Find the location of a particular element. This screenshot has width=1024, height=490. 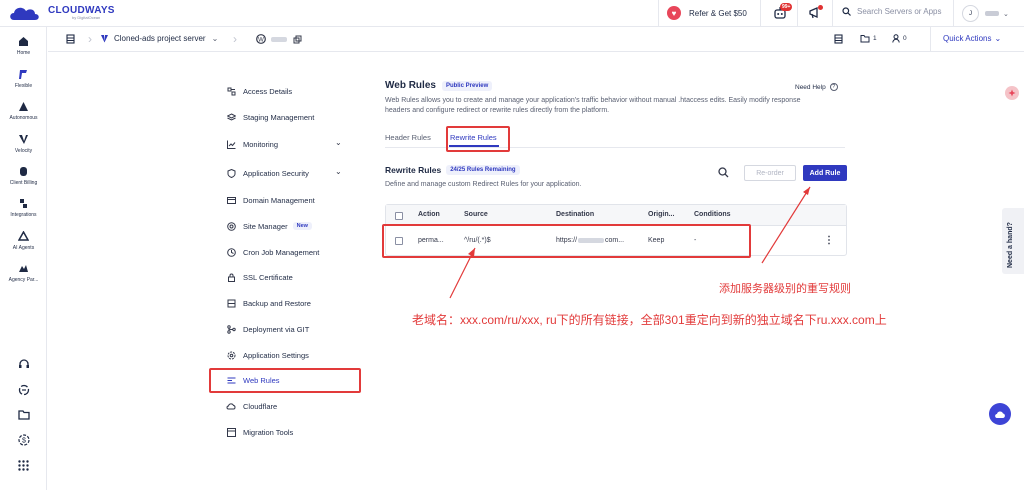

cloud-icon is located at coordinates (1000, 414).